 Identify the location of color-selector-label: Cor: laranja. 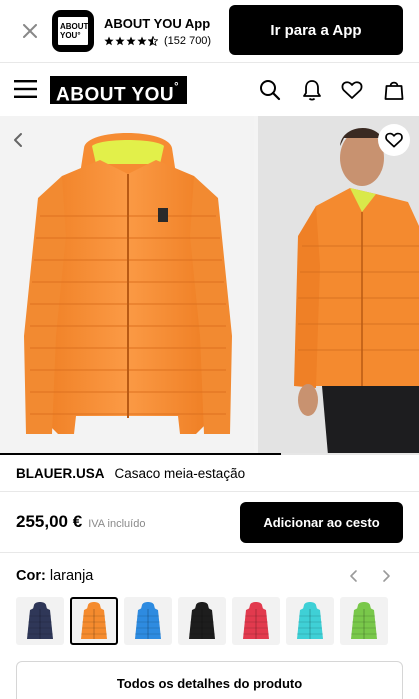
(54, 576).